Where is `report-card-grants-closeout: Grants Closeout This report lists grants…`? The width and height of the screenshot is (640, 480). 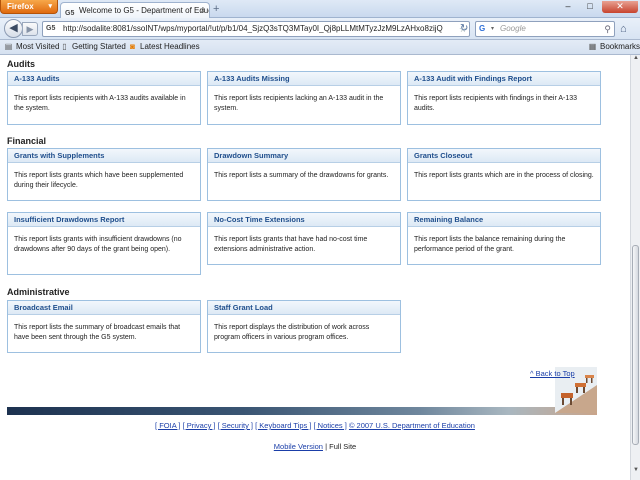
report-card-grants-closeout: Grants Closeout This report lists grants… is located at coordinates (504, 174).